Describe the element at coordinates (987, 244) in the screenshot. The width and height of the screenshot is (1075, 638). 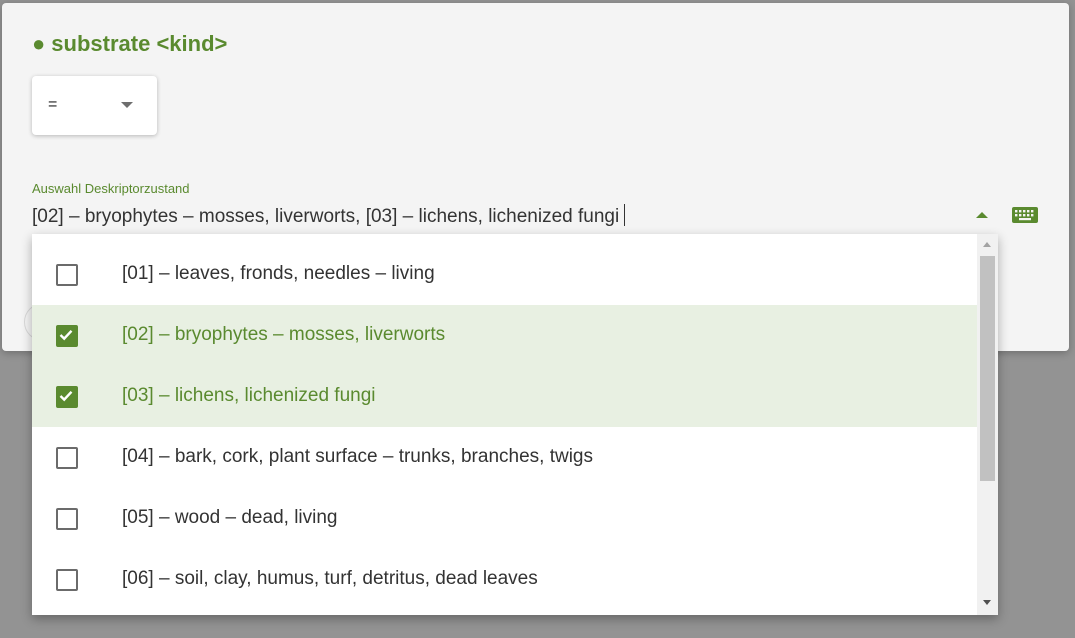
I see `scroll-up-arrow-icon` at that location.